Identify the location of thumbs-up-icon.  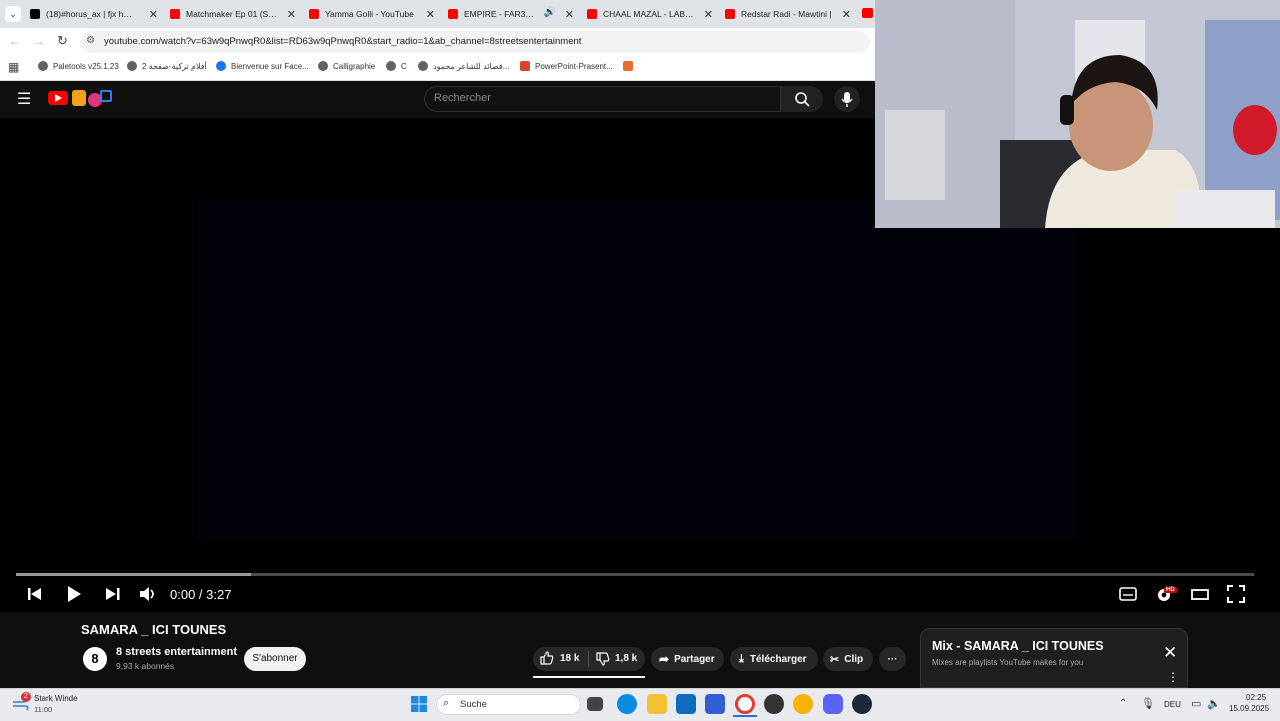
(547, 658).